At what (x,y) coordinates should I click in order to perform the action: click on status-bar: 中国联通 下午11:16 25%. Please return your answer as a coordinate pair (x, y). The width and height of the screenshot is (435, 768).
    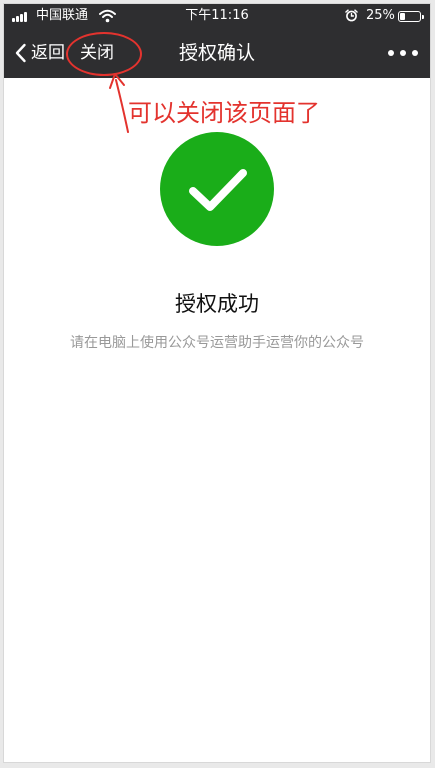
    Looking at the image, I should click on (217, 16).